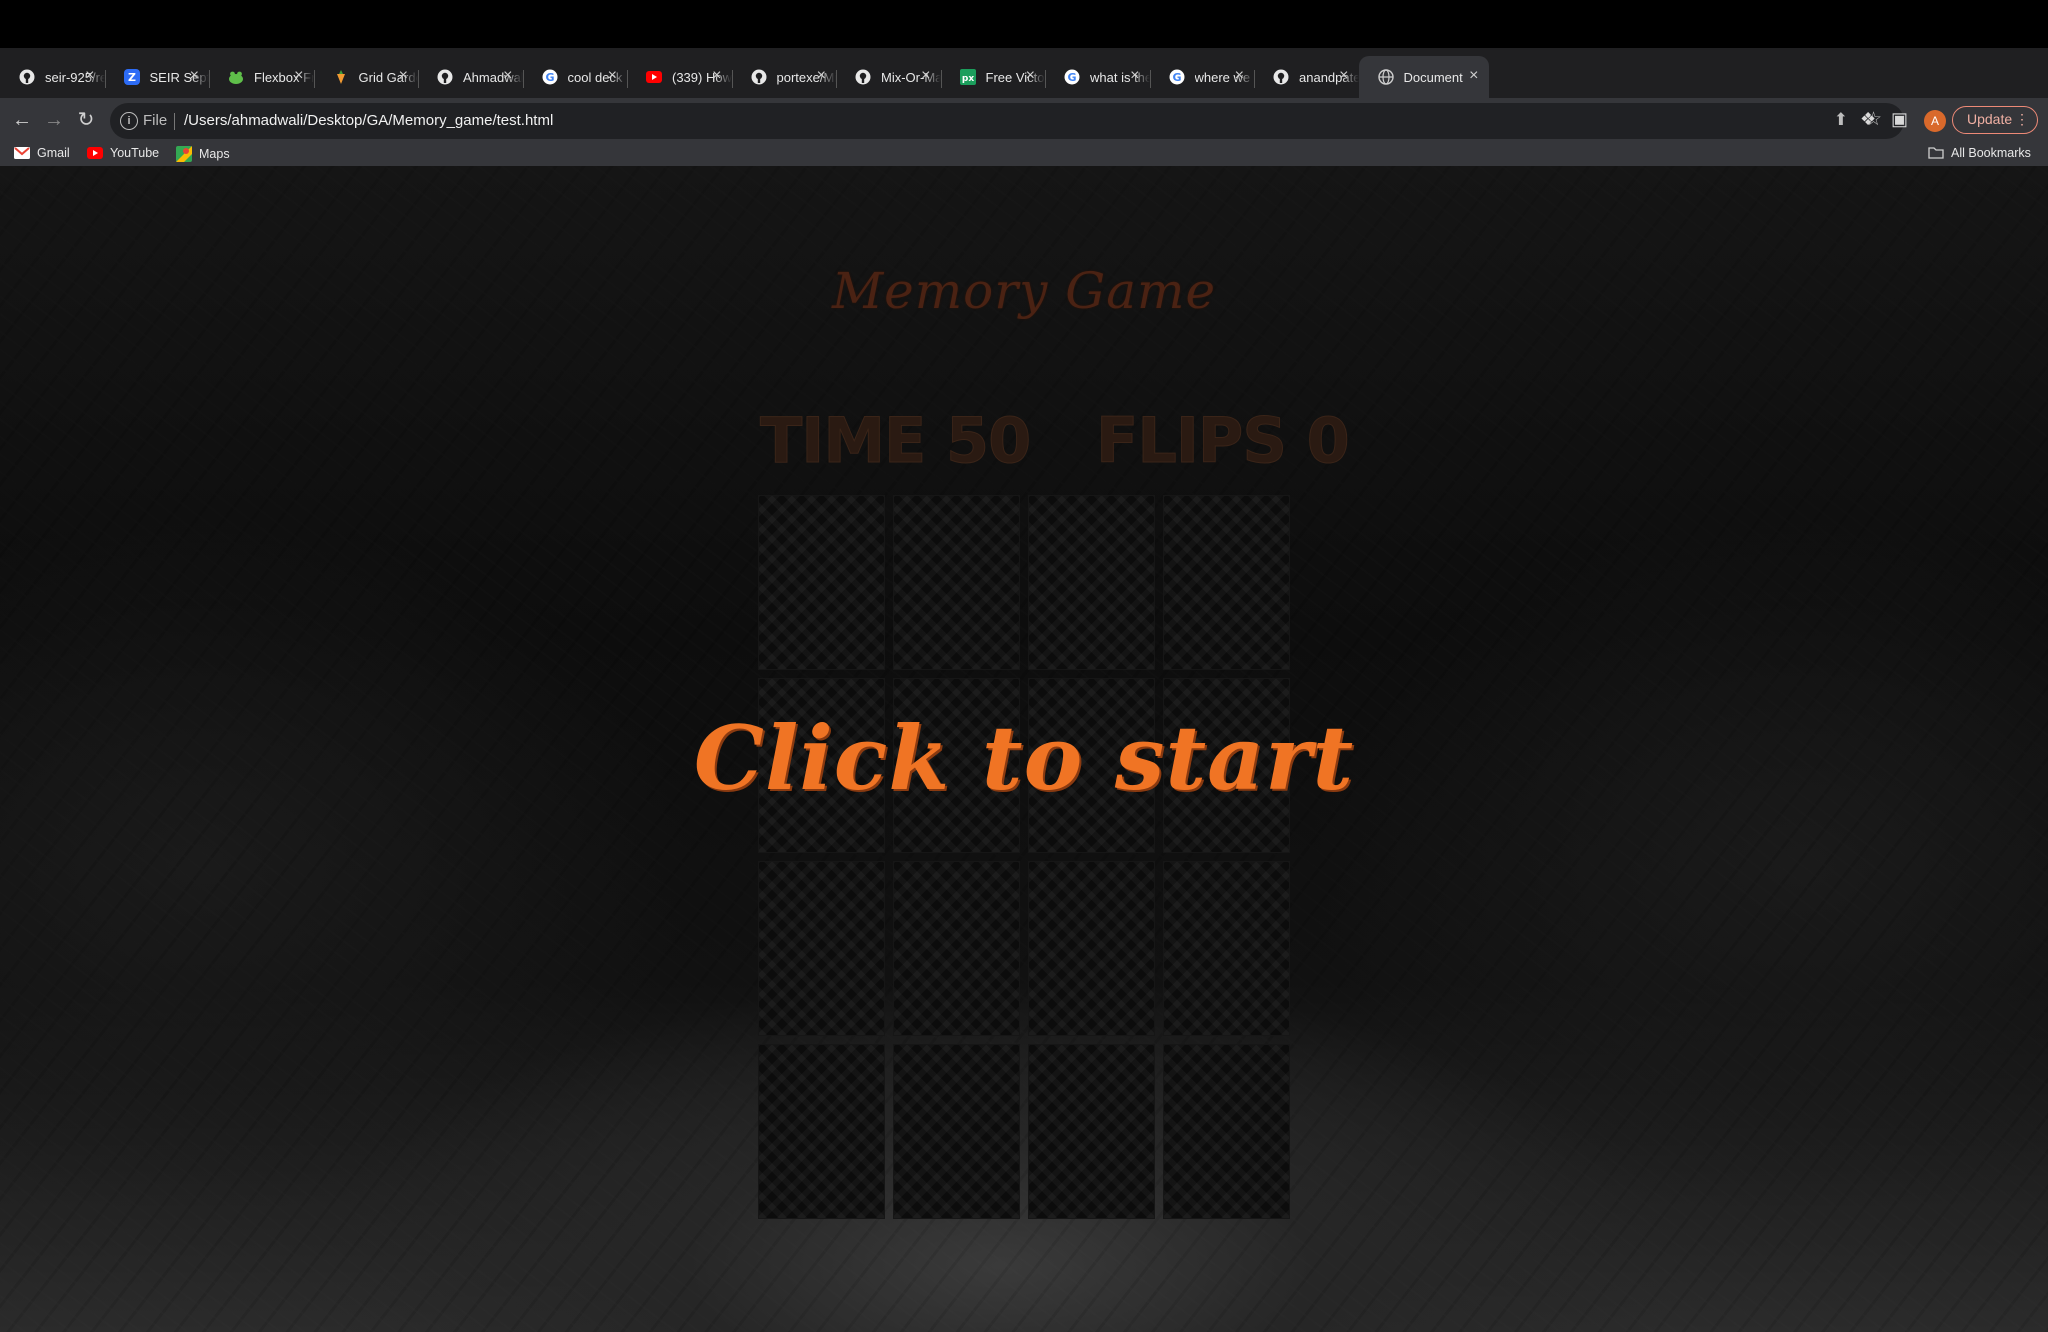 The image size is (2048, 1332). Describe the element at coordinates (1386, 77) in the screenshot. I see `globe-icon` at that location.